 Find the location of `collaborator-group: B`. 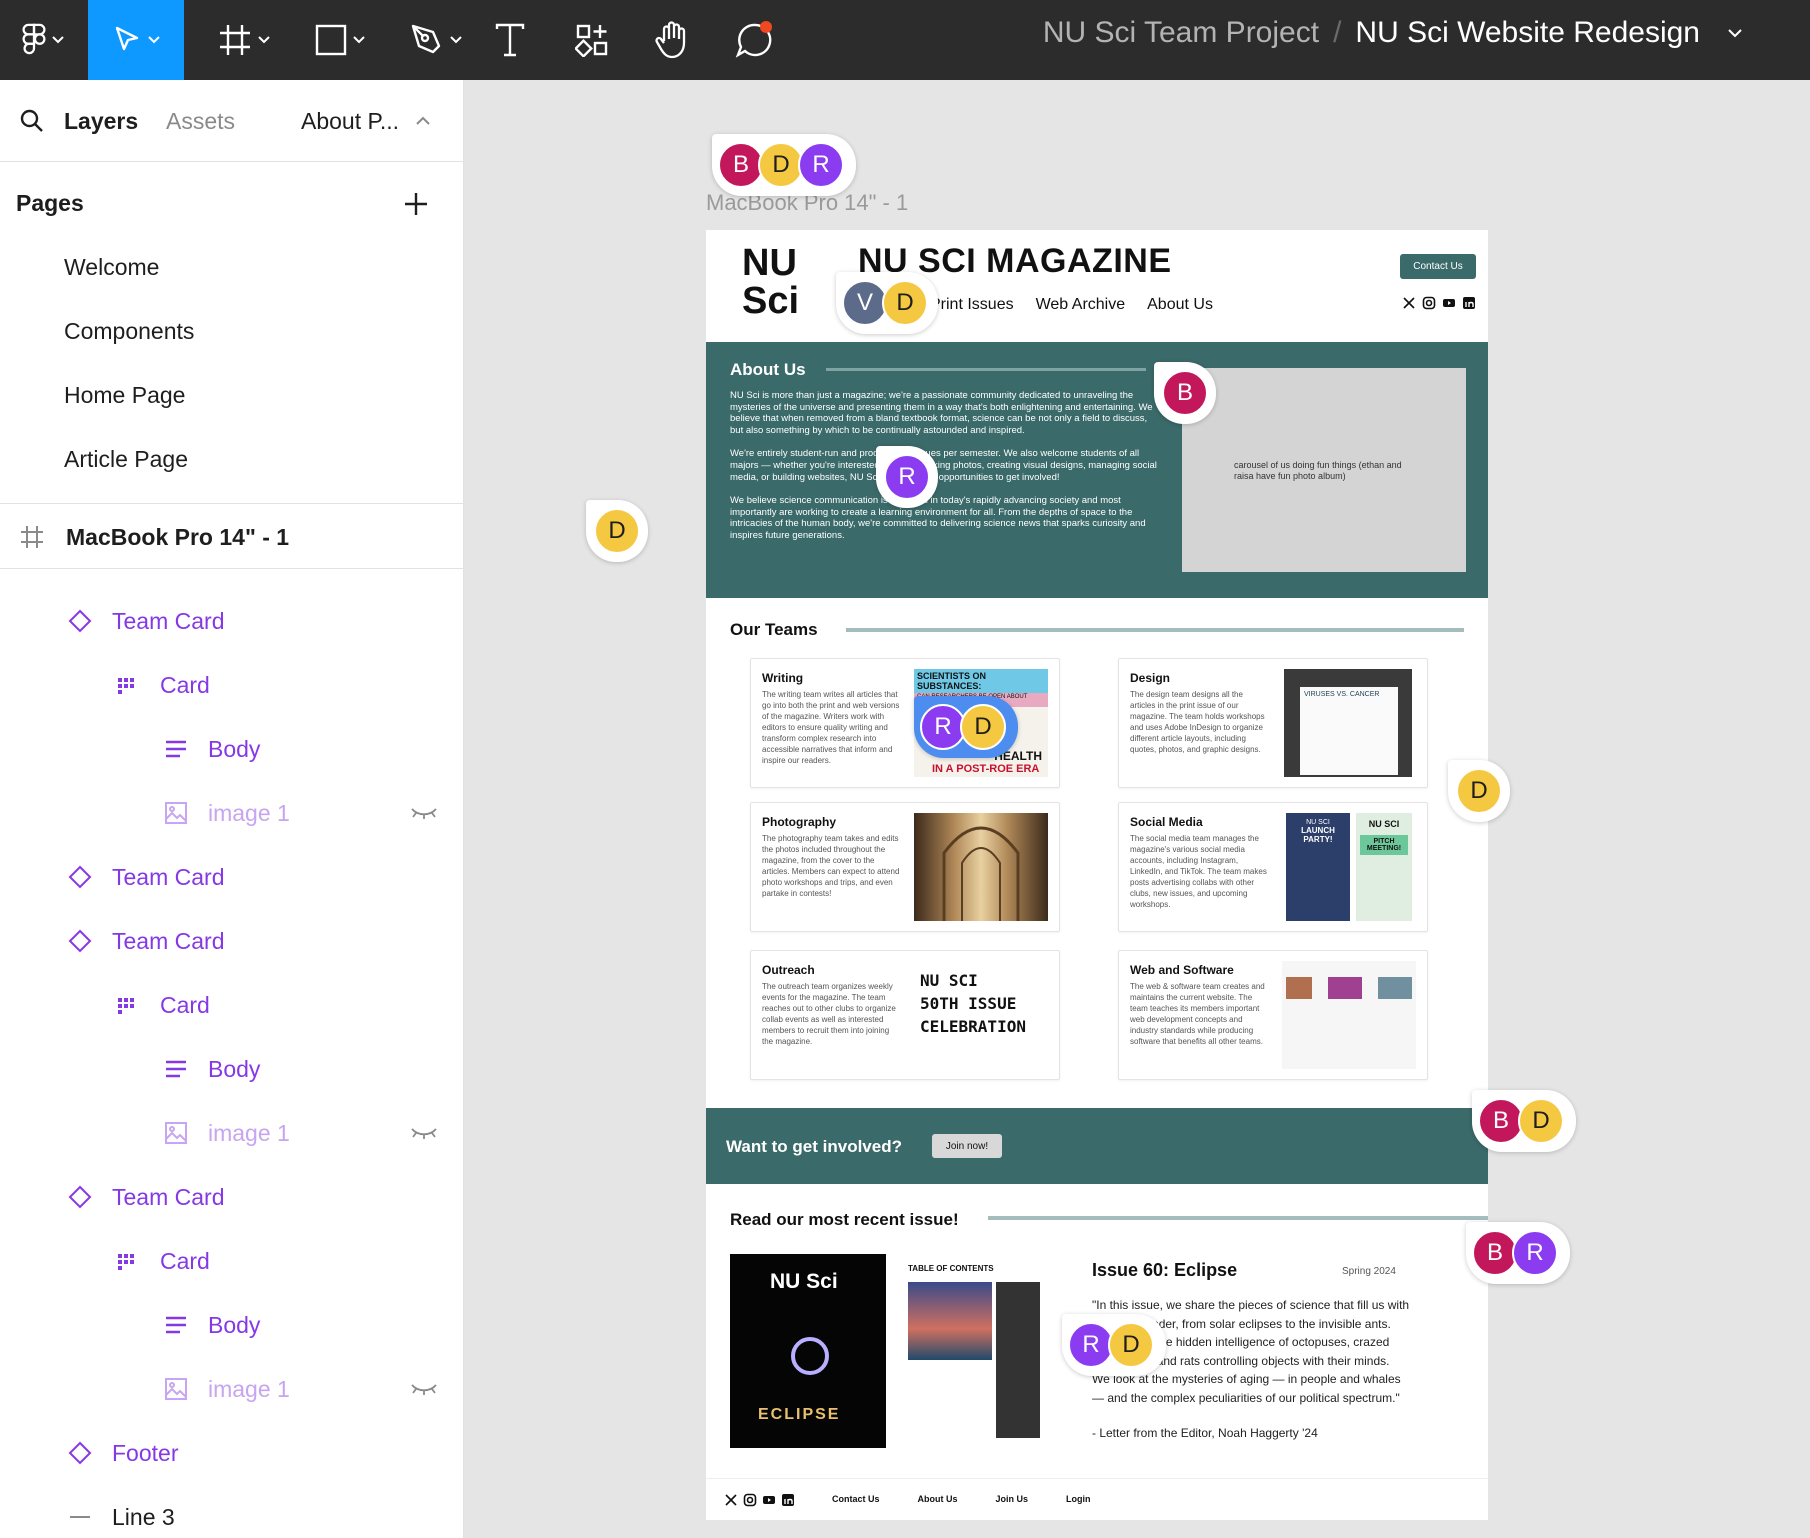

collaborator-group: B is located at coordinates (1185, 393).